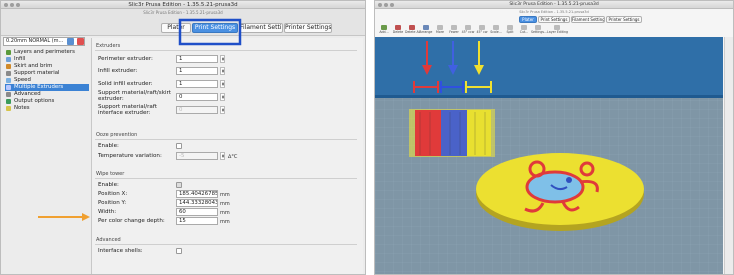 This screenshot has height=275, width=734. What do you see at coordinates (426, 29) in the screenshot?
I see `toolbar-arrange-button: Arrange` at bounding box center [426, 29].